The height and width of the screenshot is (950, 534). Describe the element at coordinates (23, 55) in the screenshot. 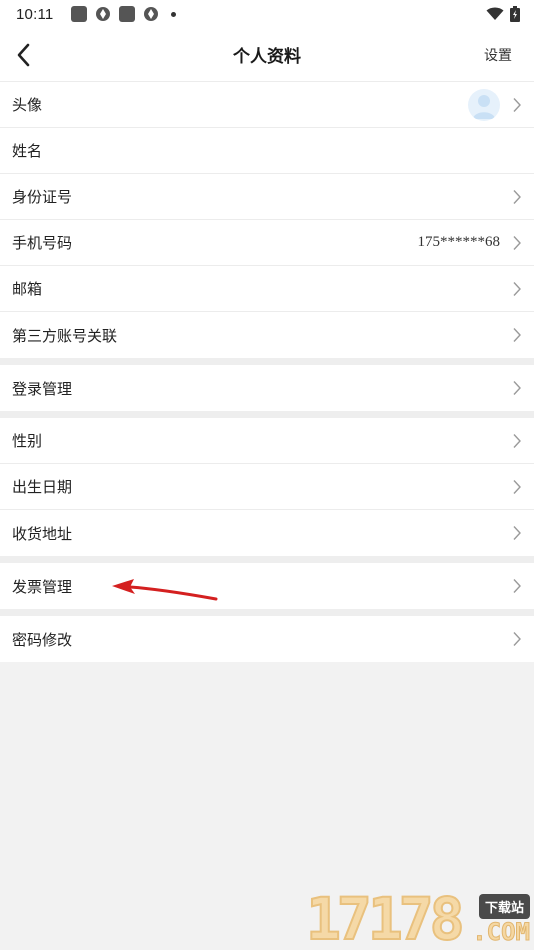

I see `chevron-left-icon` at that location.